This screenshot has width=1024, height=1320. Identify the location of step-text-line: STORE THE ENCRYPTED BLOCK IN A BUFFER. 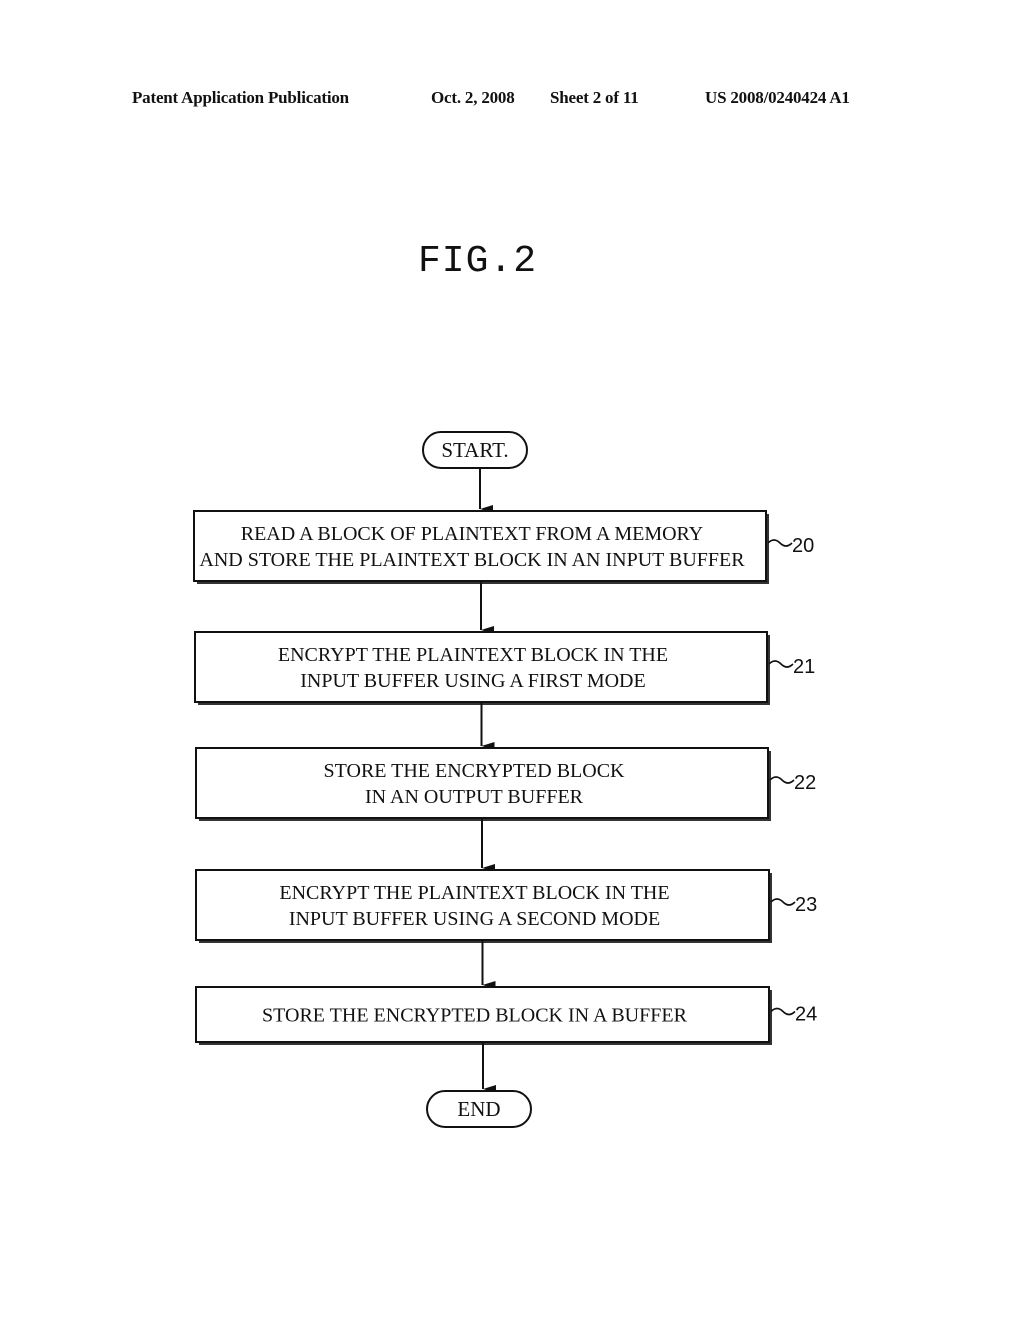
(475, 1016).